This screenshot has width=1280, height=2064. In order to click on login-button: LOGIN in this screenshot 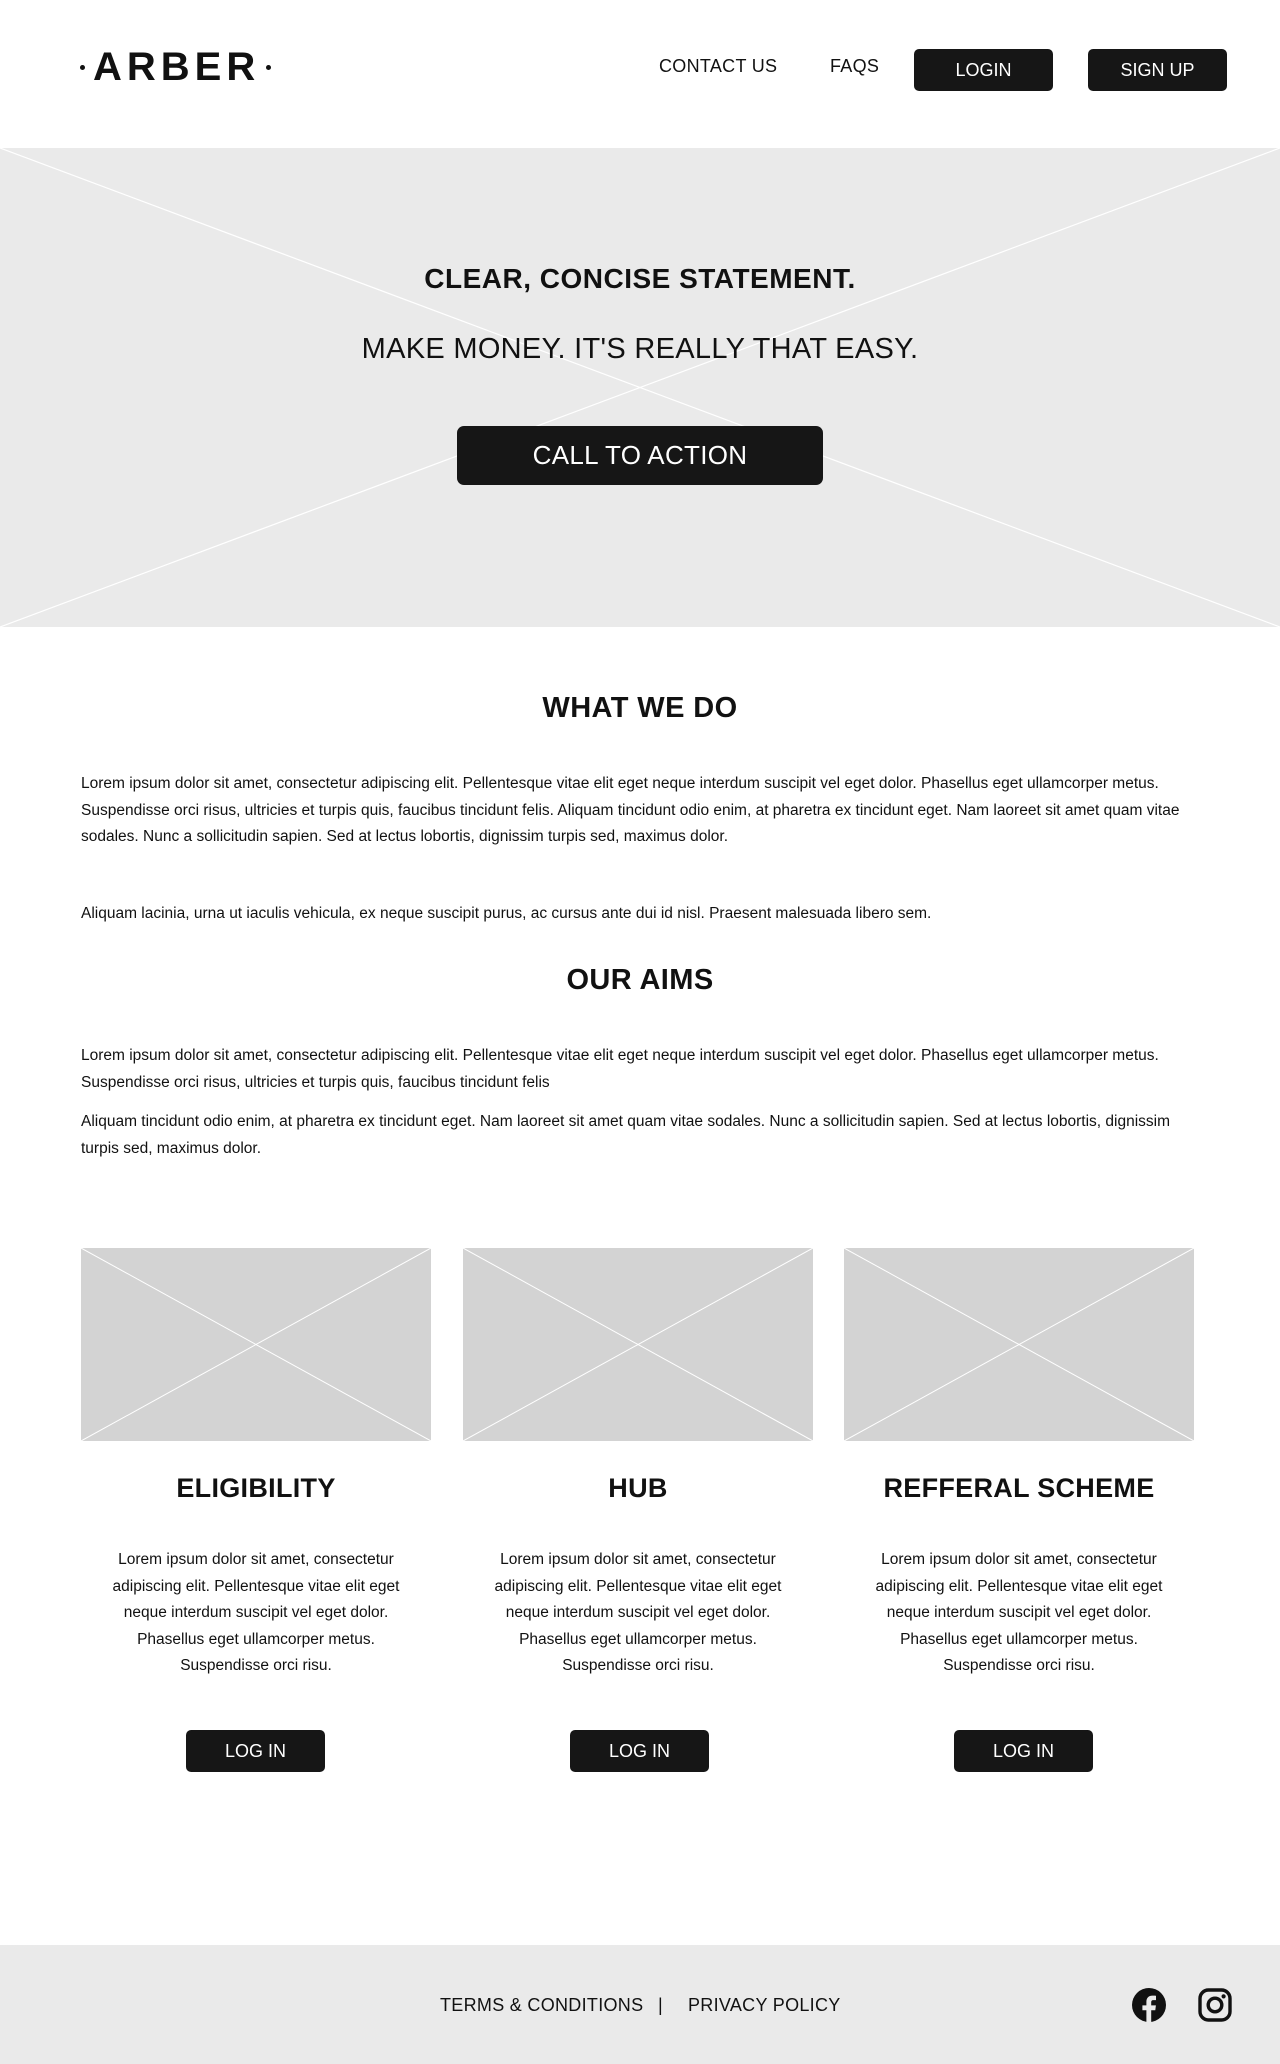, I will do `click(983, 70)`.